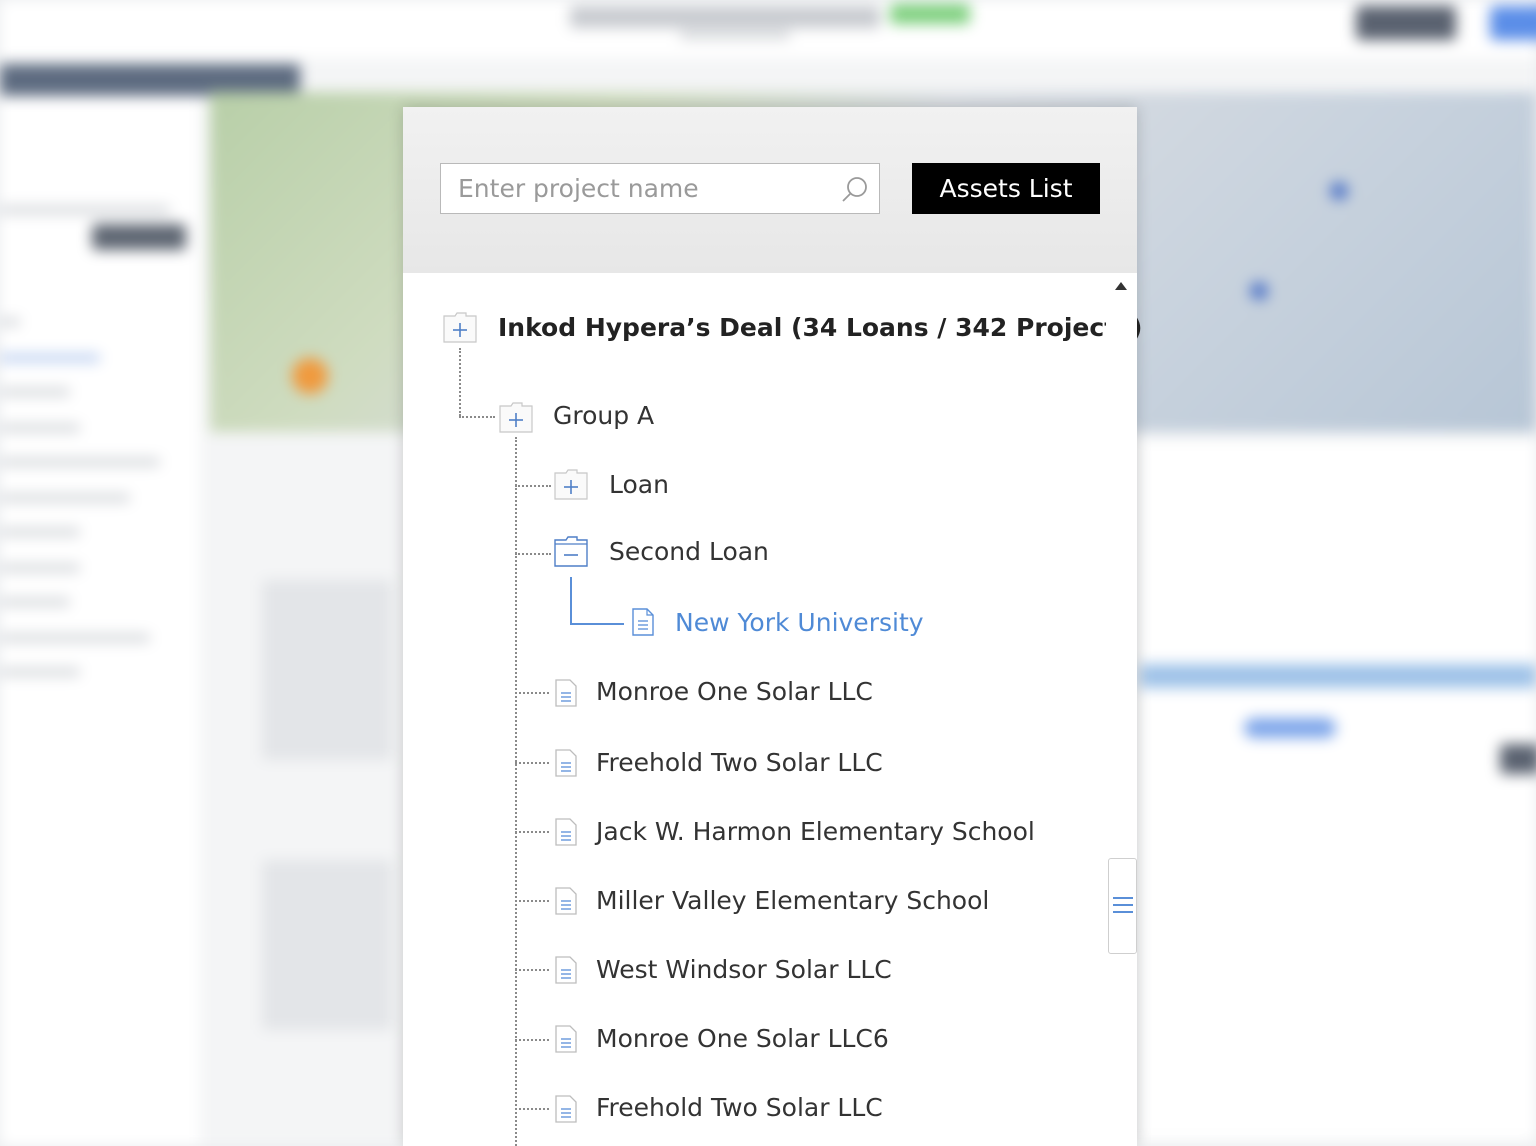 This screenshot has height=1146, width=1536. What do you see at coordinates (139, 237) in the screenshot?
I see `background-sidebar-button` at bounding box center [139, 237].